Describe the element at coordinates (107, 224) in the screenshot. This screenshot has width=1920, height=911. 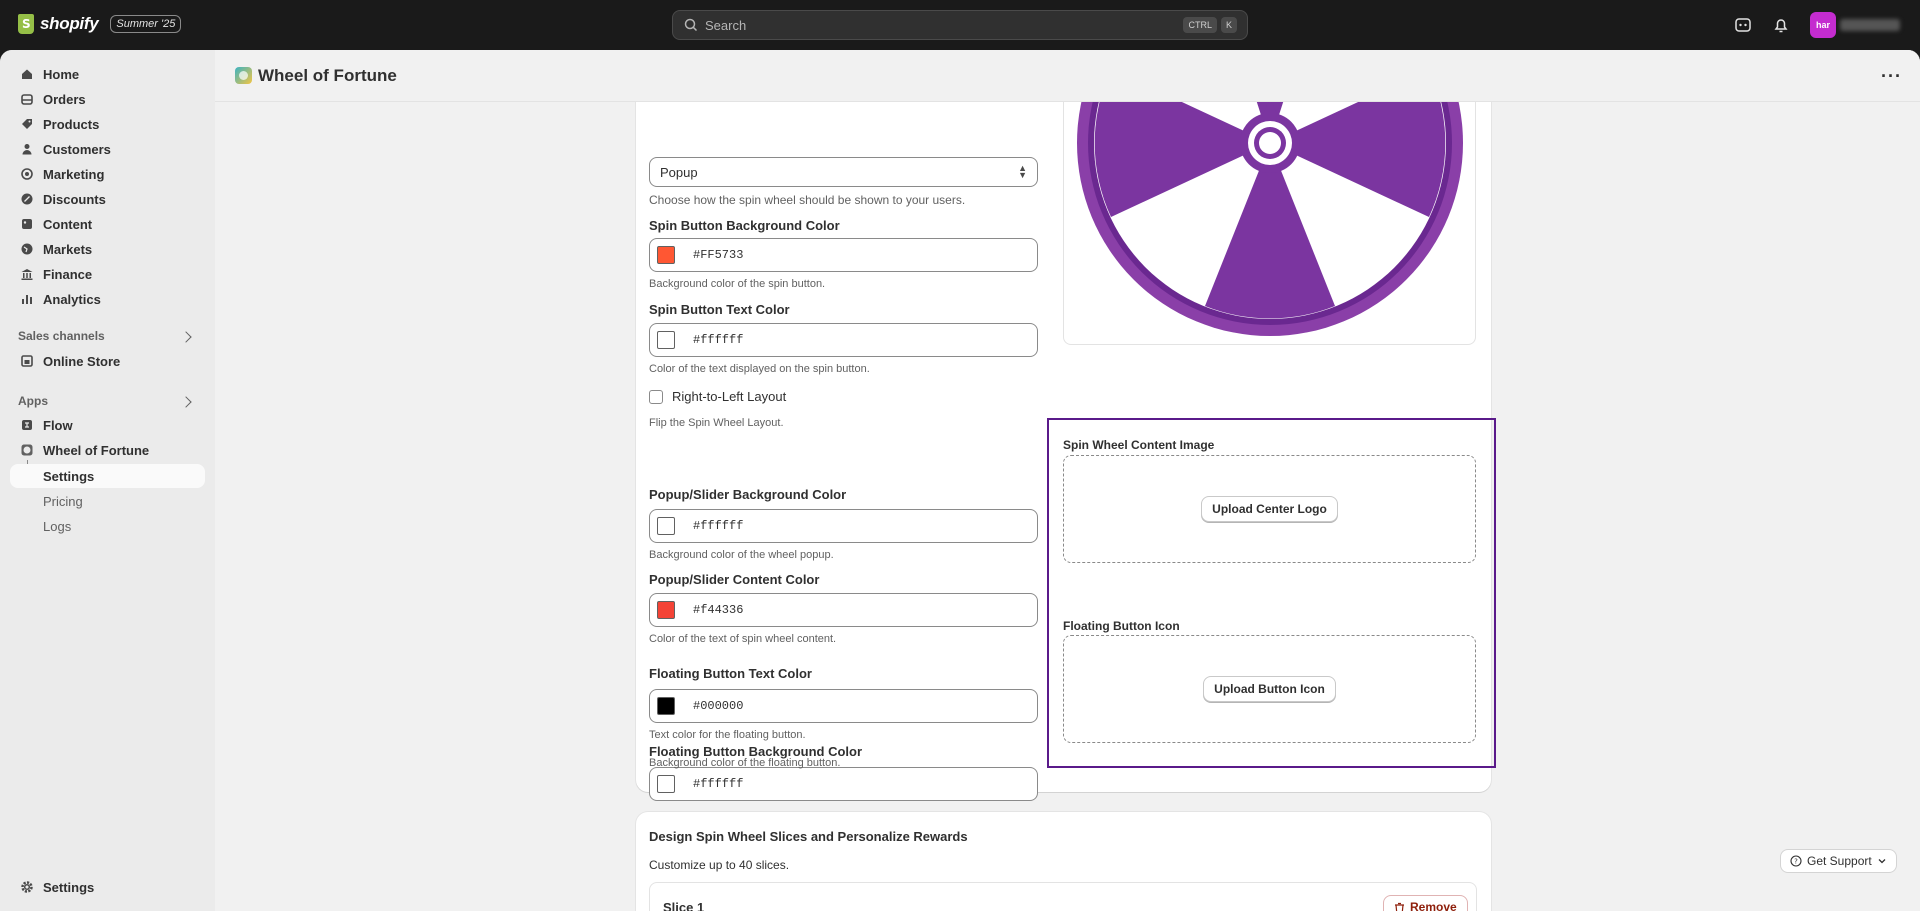
I see `sidebar-item-content: Content` at that location.